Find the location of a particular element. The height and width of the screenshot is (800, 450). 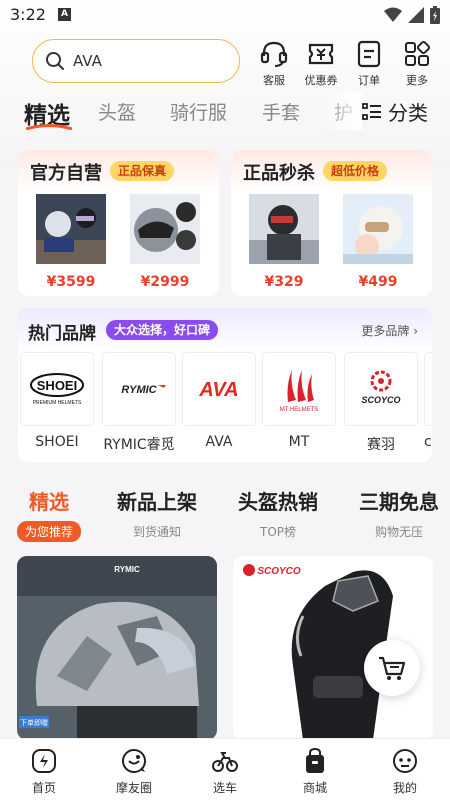

nav-profile: 我的 is located at coordinates (405, 771).